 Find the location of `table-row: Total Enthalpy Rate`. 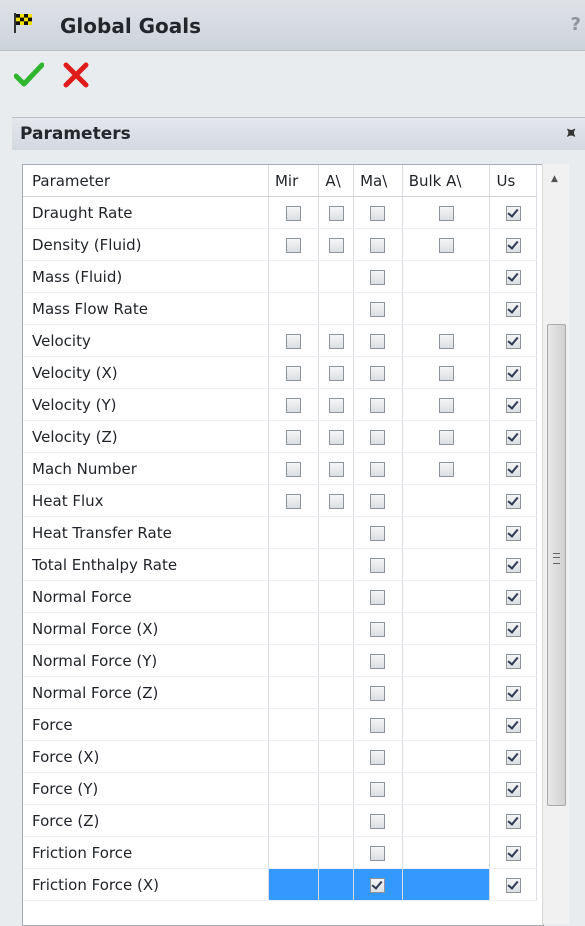

table-row: Total Enthalpy Rate is located at coordinates (280, 564).